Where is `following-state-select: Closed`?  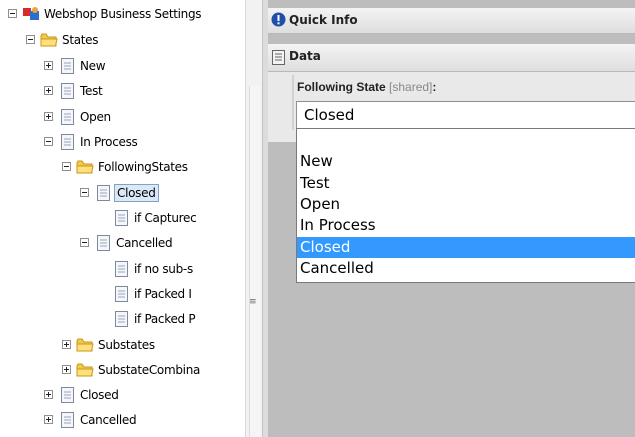 following-state-select: Closed is located at coordinates (465, 115).